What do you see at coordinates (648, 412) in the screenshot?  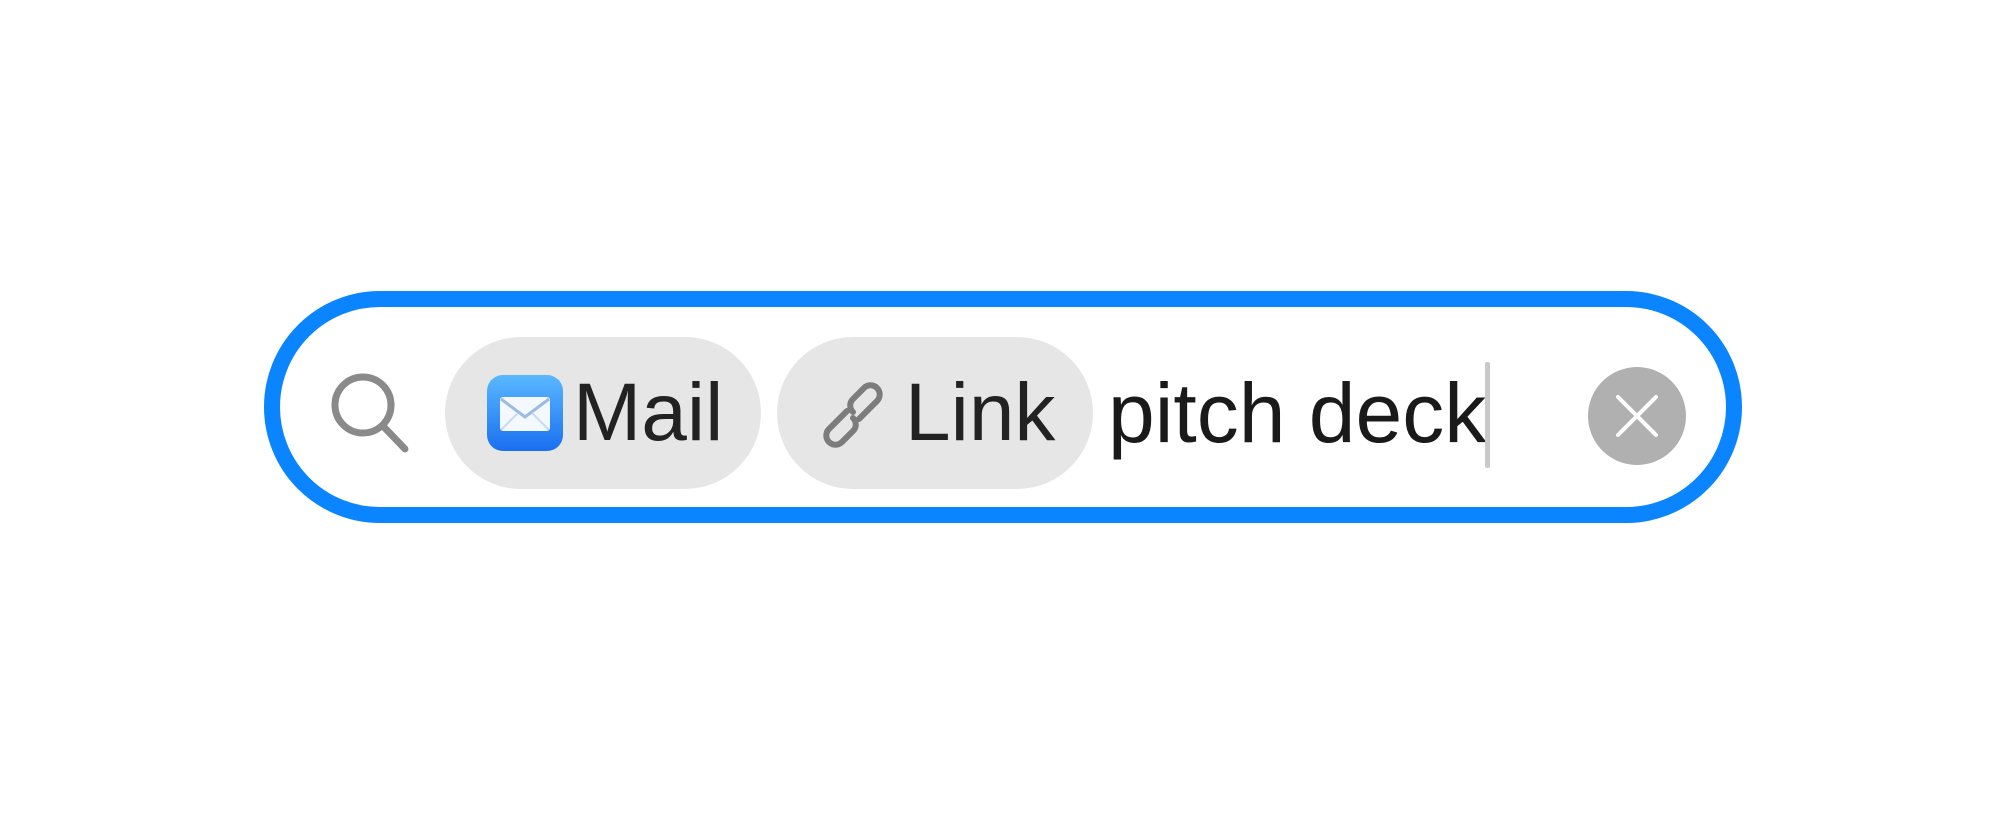 I see `token-label-mail: Mail` at bounding box center [648, 412].